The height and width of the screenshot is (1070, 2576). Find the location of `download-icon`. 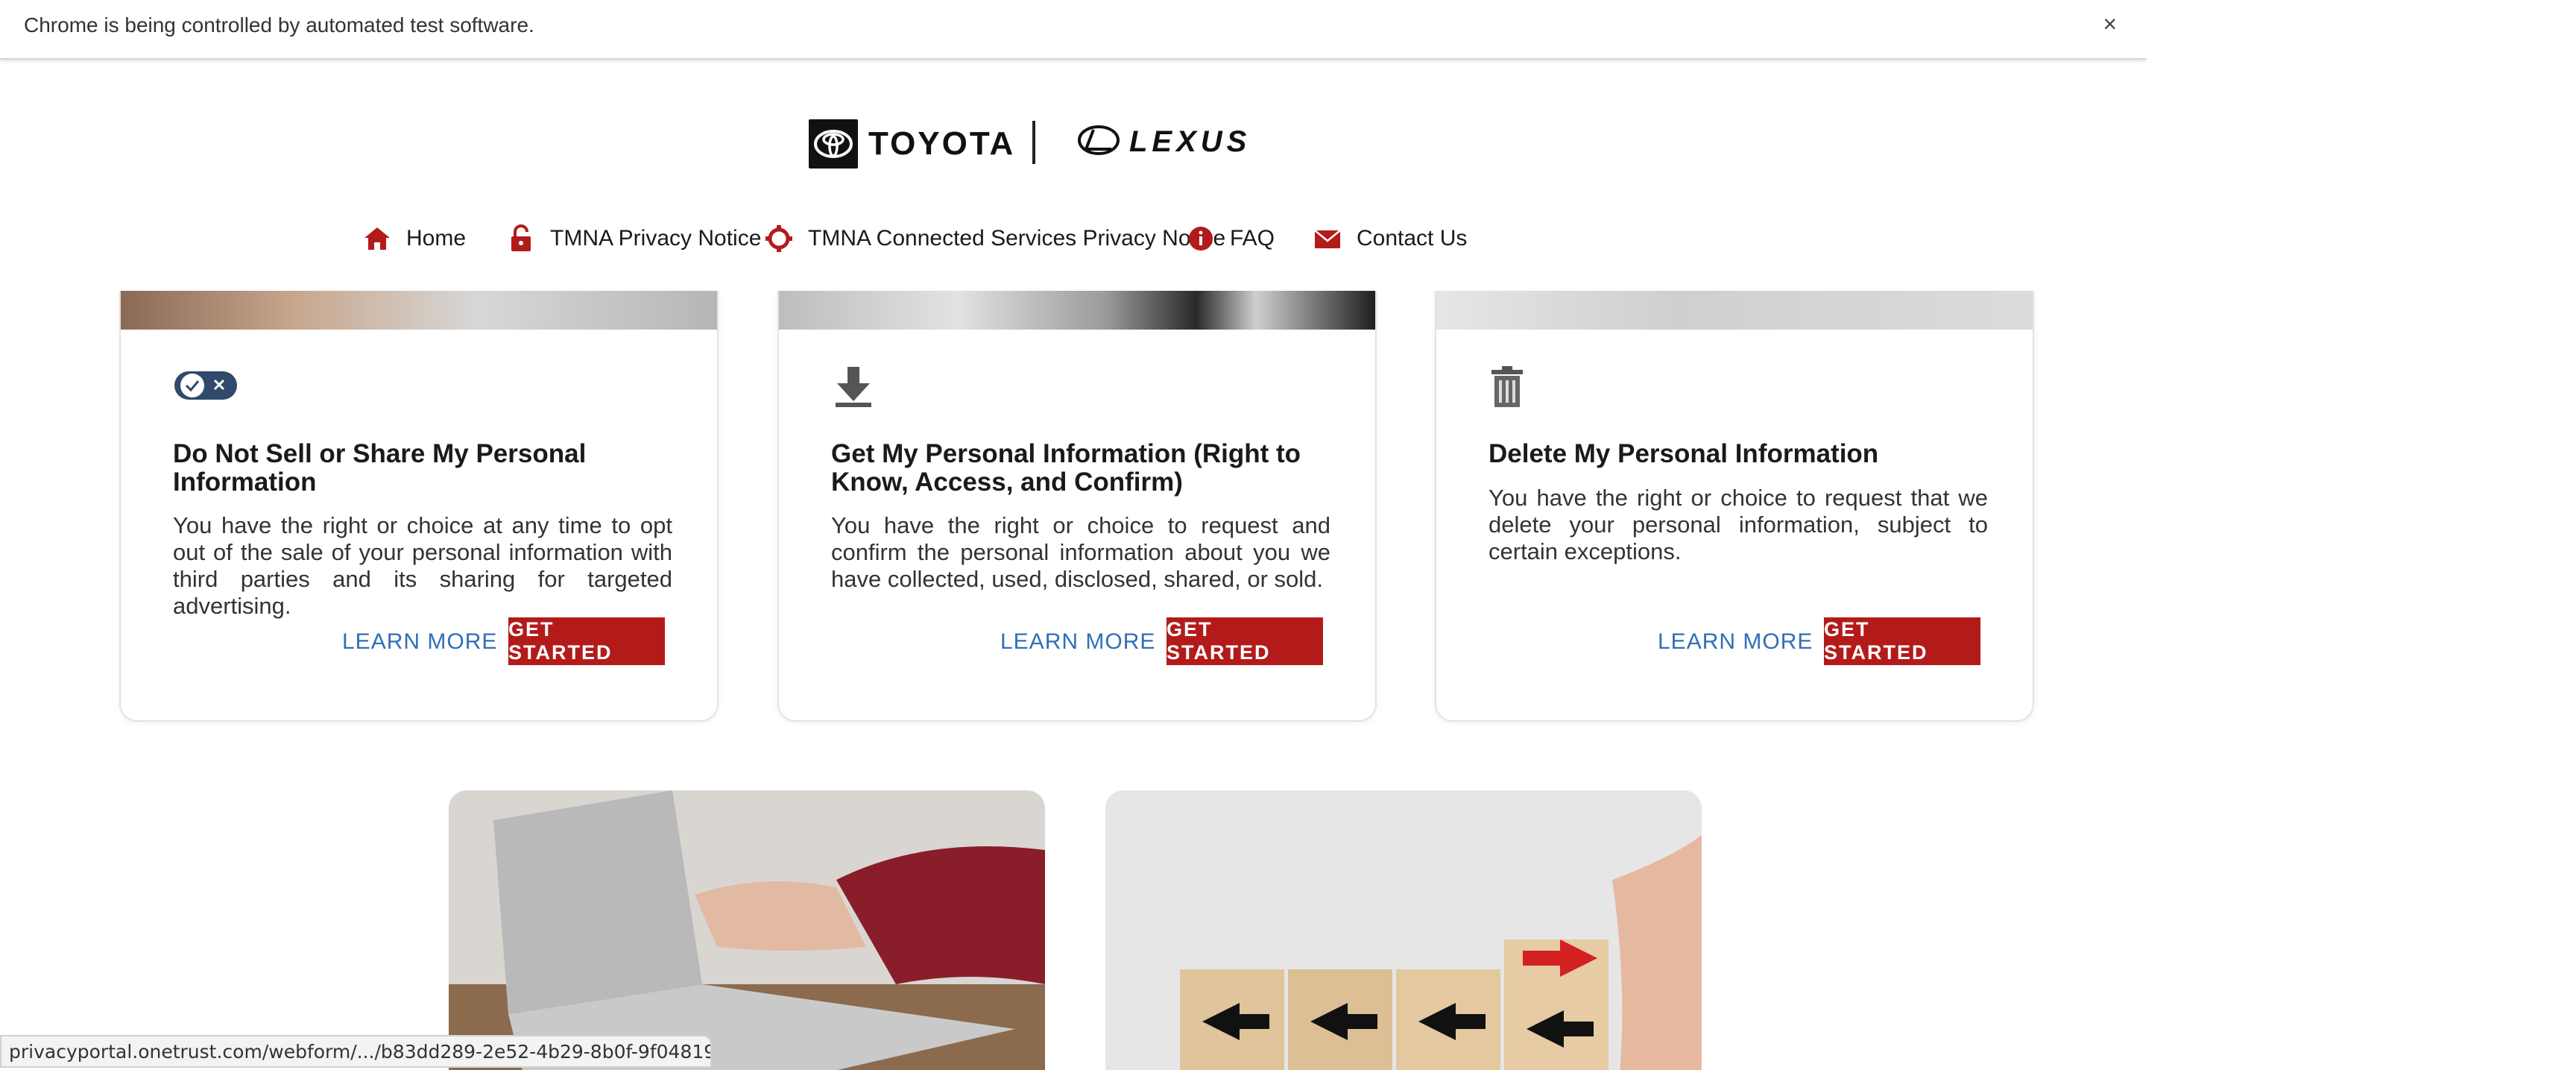

download-icon is located at coordinates (864, 388).